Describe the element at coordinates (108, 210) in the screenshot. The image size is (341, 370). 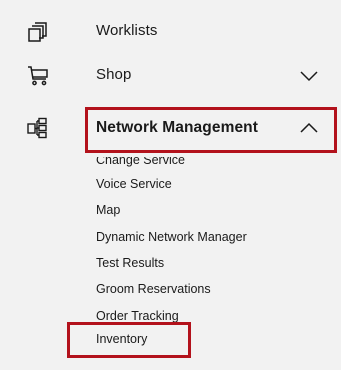
I see `sub-item-map: Map` at that location.